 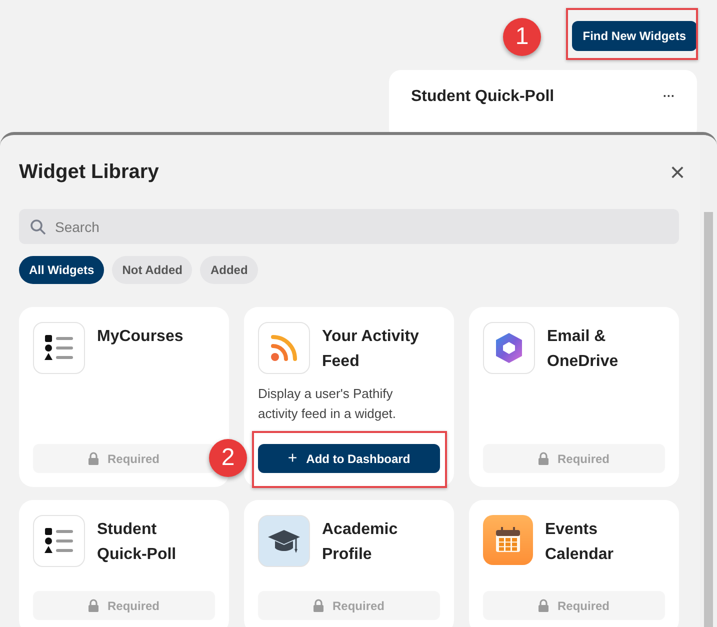 What do you see at coordinates (61, 270) in the screenshot?
I see `filter-chip: All Widgets` at bounding box center [61, 270].